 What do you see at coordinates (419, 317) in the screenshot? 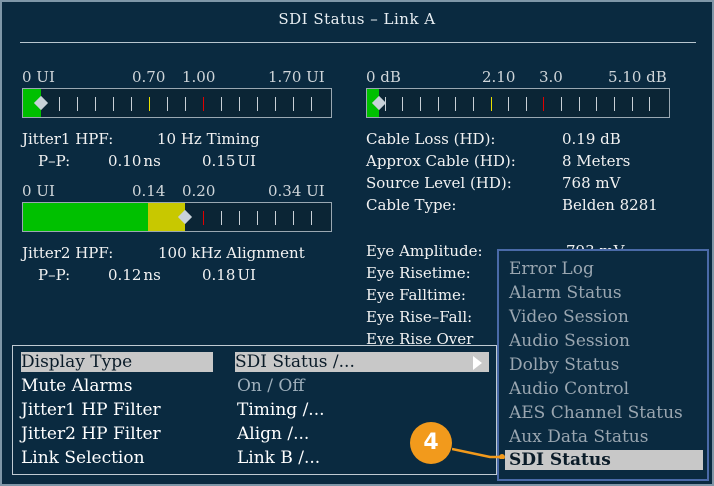
I see `eye-rise-fall-label: Eye Rise–Fall:` at bounding box center [419, 317].